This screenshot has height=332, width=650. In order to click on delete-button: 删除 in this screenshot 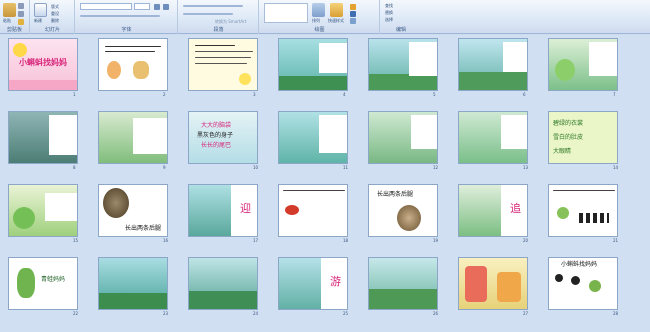, I will do `click(55, 21)`.